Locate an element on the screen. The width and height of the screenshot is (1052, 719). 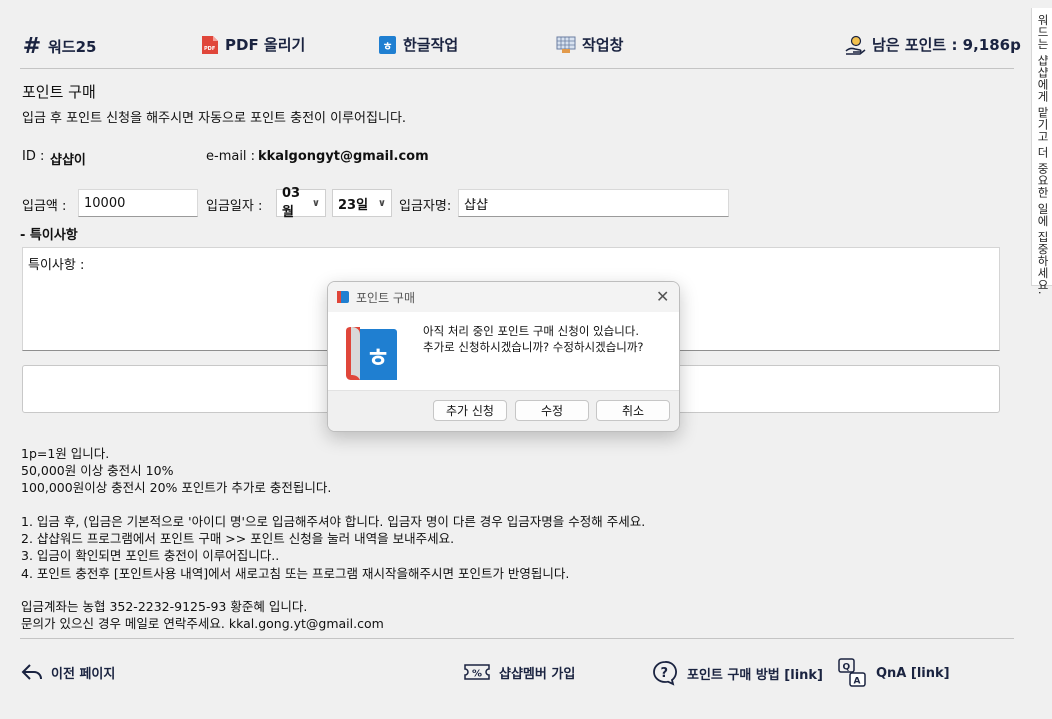
question-bubble-icon: ? is located at coordinates (665, 673).